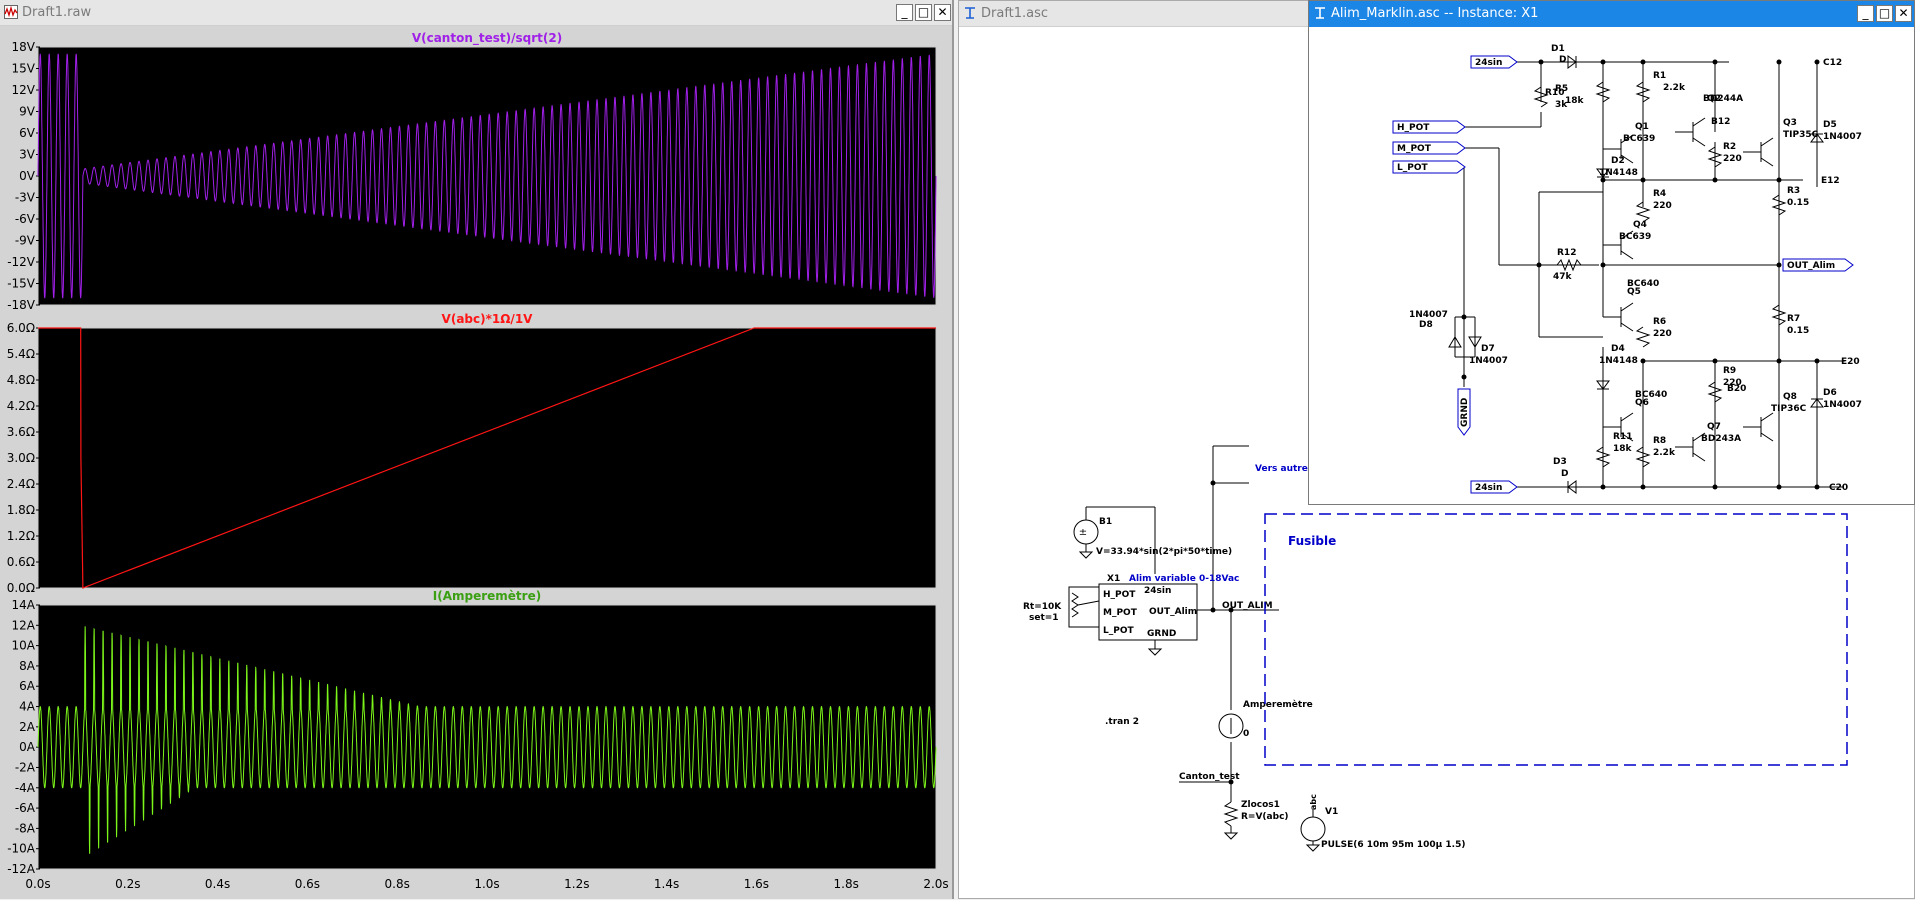  I want to click on part-ref-r8: R8, so click(1659, 441).